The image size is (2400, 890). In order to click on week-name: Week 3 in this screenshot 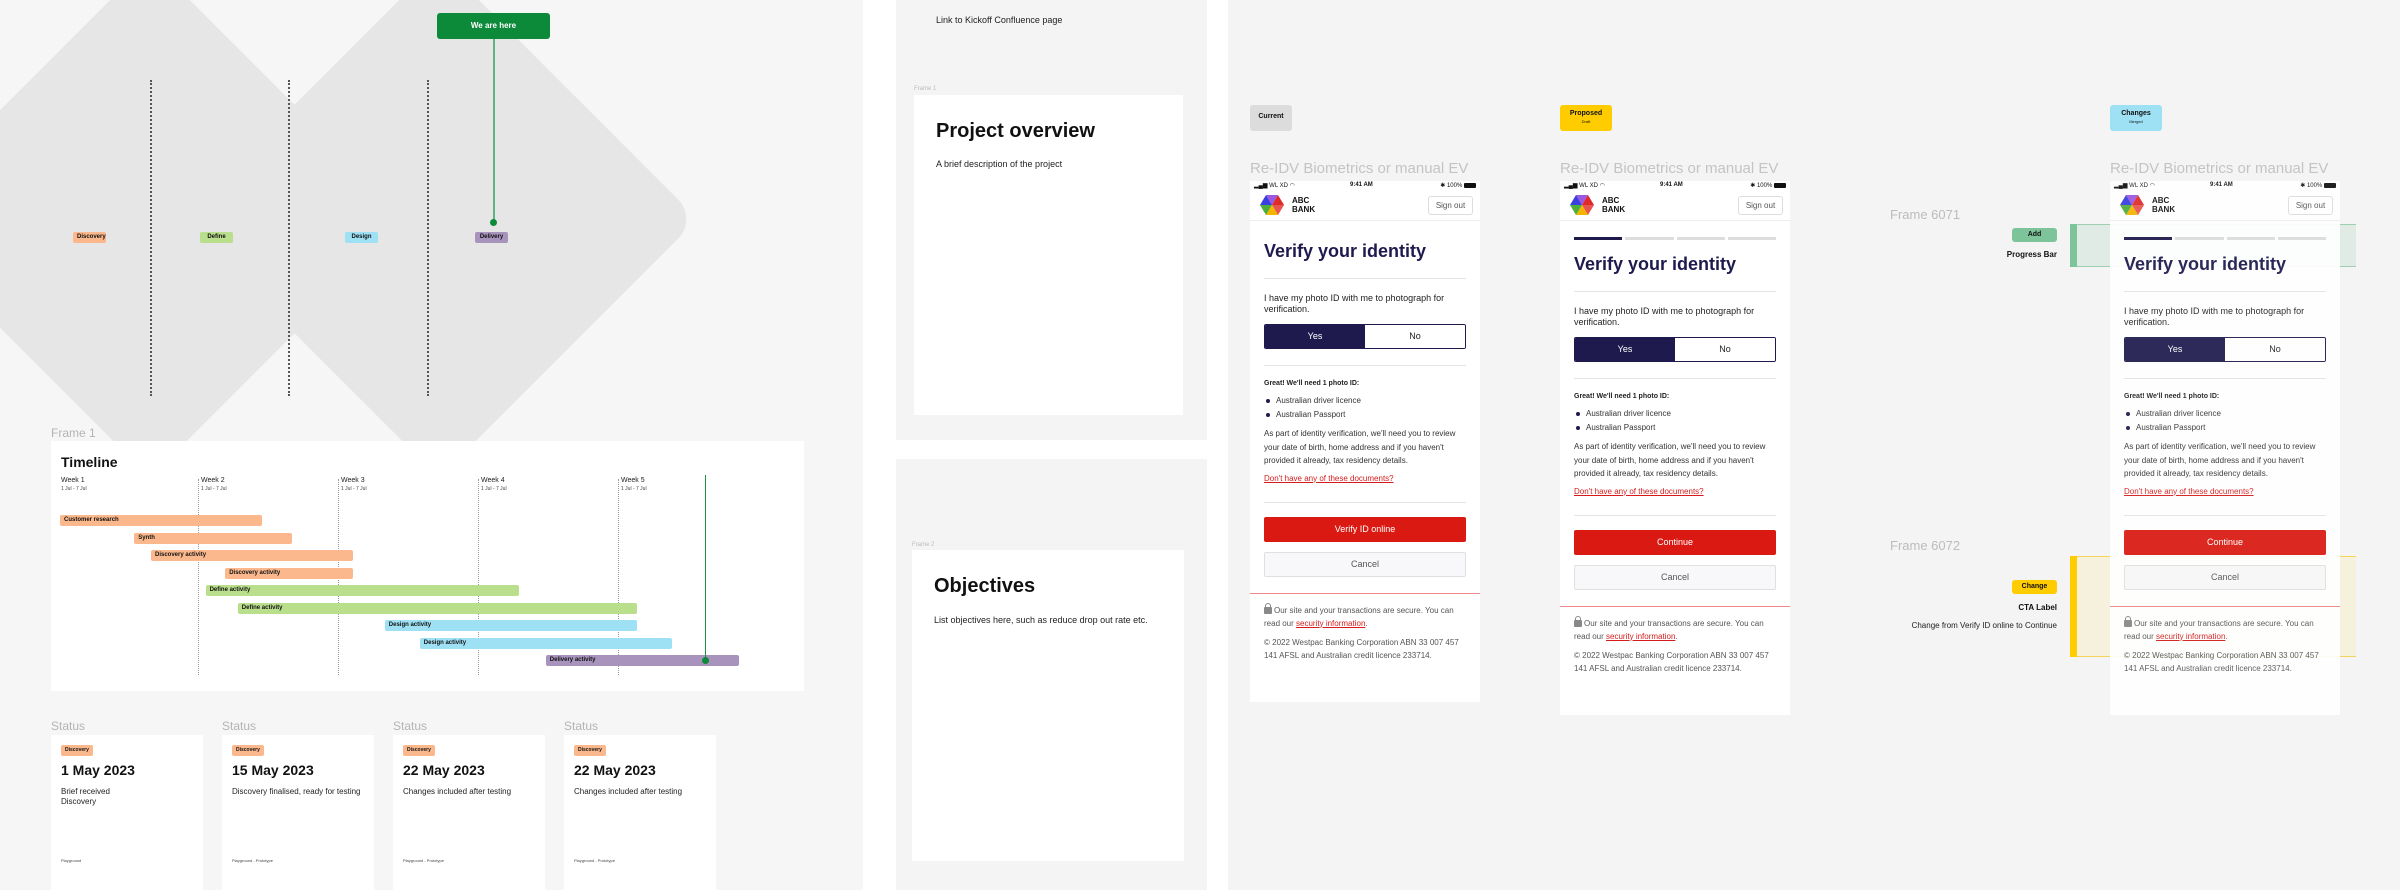, I will do `click(353, 480)`.